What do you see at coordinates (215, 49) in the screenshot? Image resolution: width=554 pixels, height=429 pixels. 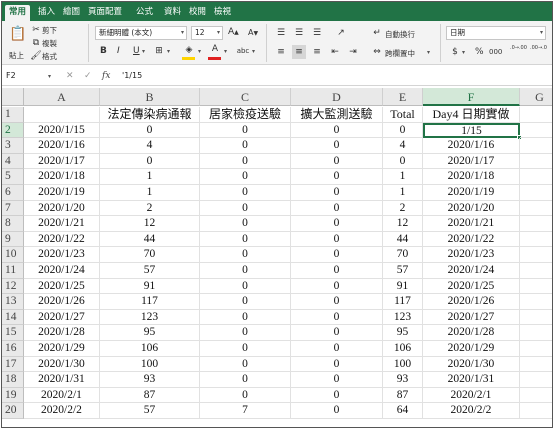 I see `font-color-icon: A` at bounding box center [215, 49].